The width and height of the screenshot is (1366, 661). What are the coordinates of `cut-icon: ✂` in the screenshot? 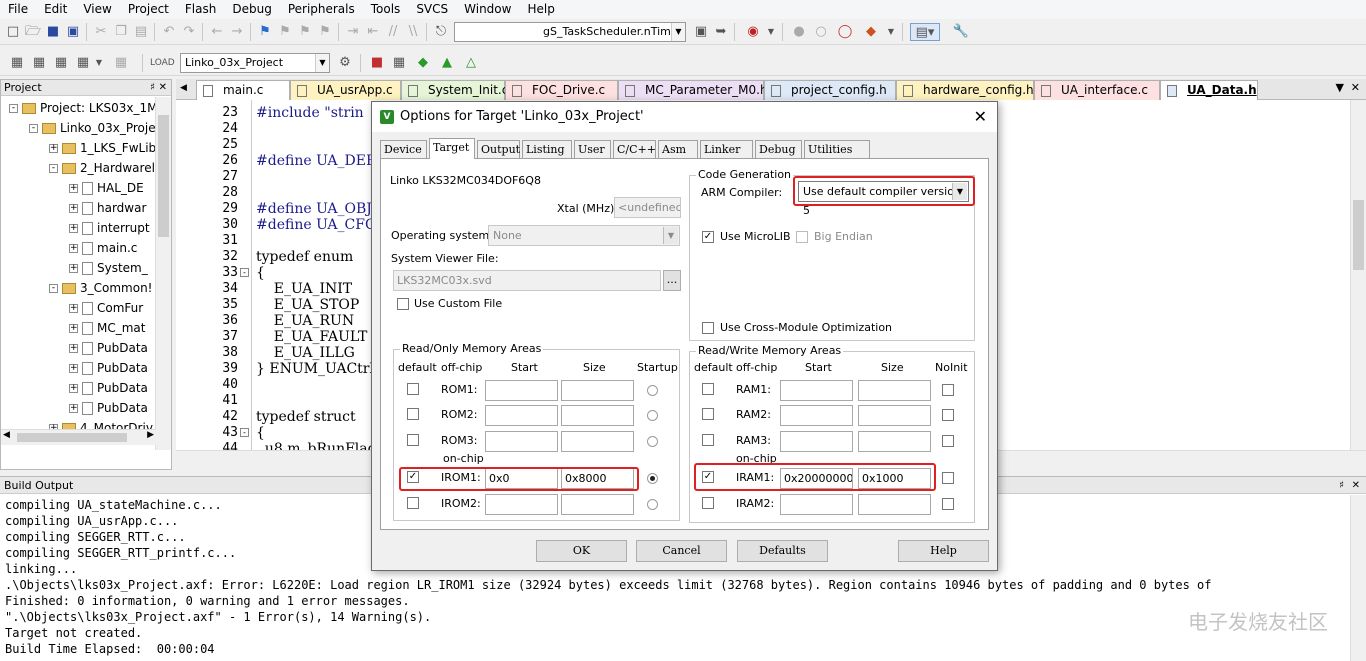 It's located at (101, 32).